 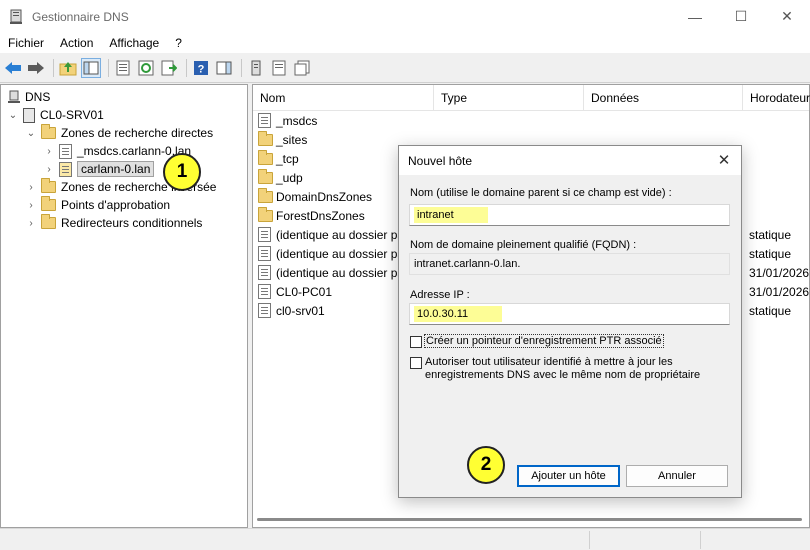 What do you see at coordinates (297, 120) in the screenshot?
I see `record-name: _msdcs` at bounding box center [297, 120].